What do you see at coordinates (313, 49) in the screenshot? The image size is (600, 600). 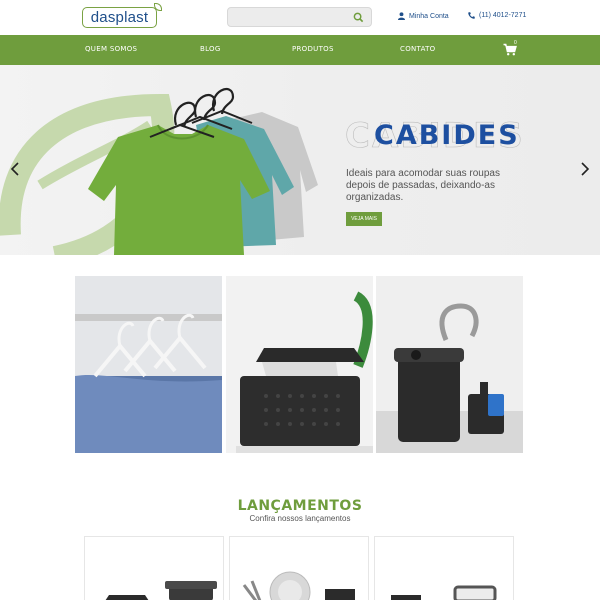 I see `nav-item-produtos: PRODUTOS` at bounding box center [313, 49].